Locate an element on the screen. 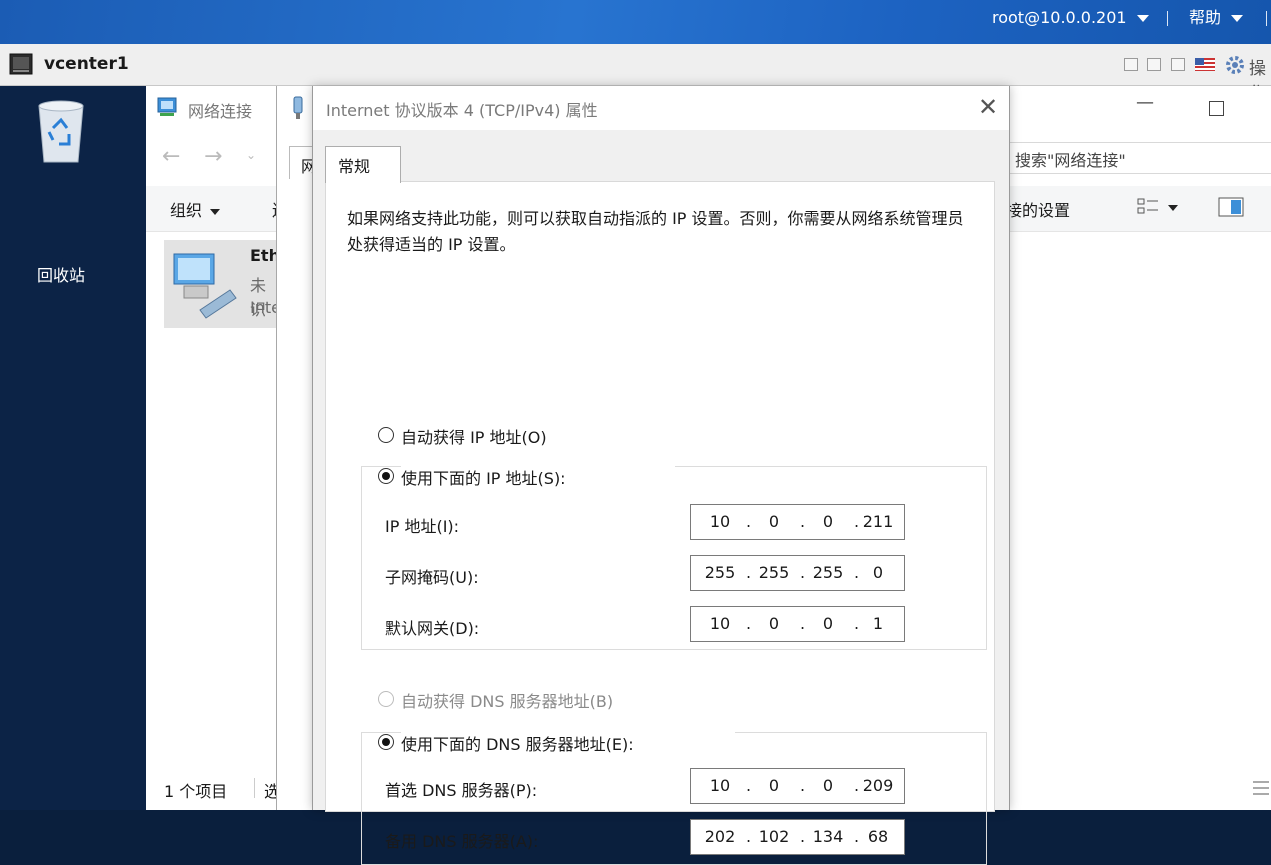  item-count: 1 个项目 is located at coordinates (196, 791).